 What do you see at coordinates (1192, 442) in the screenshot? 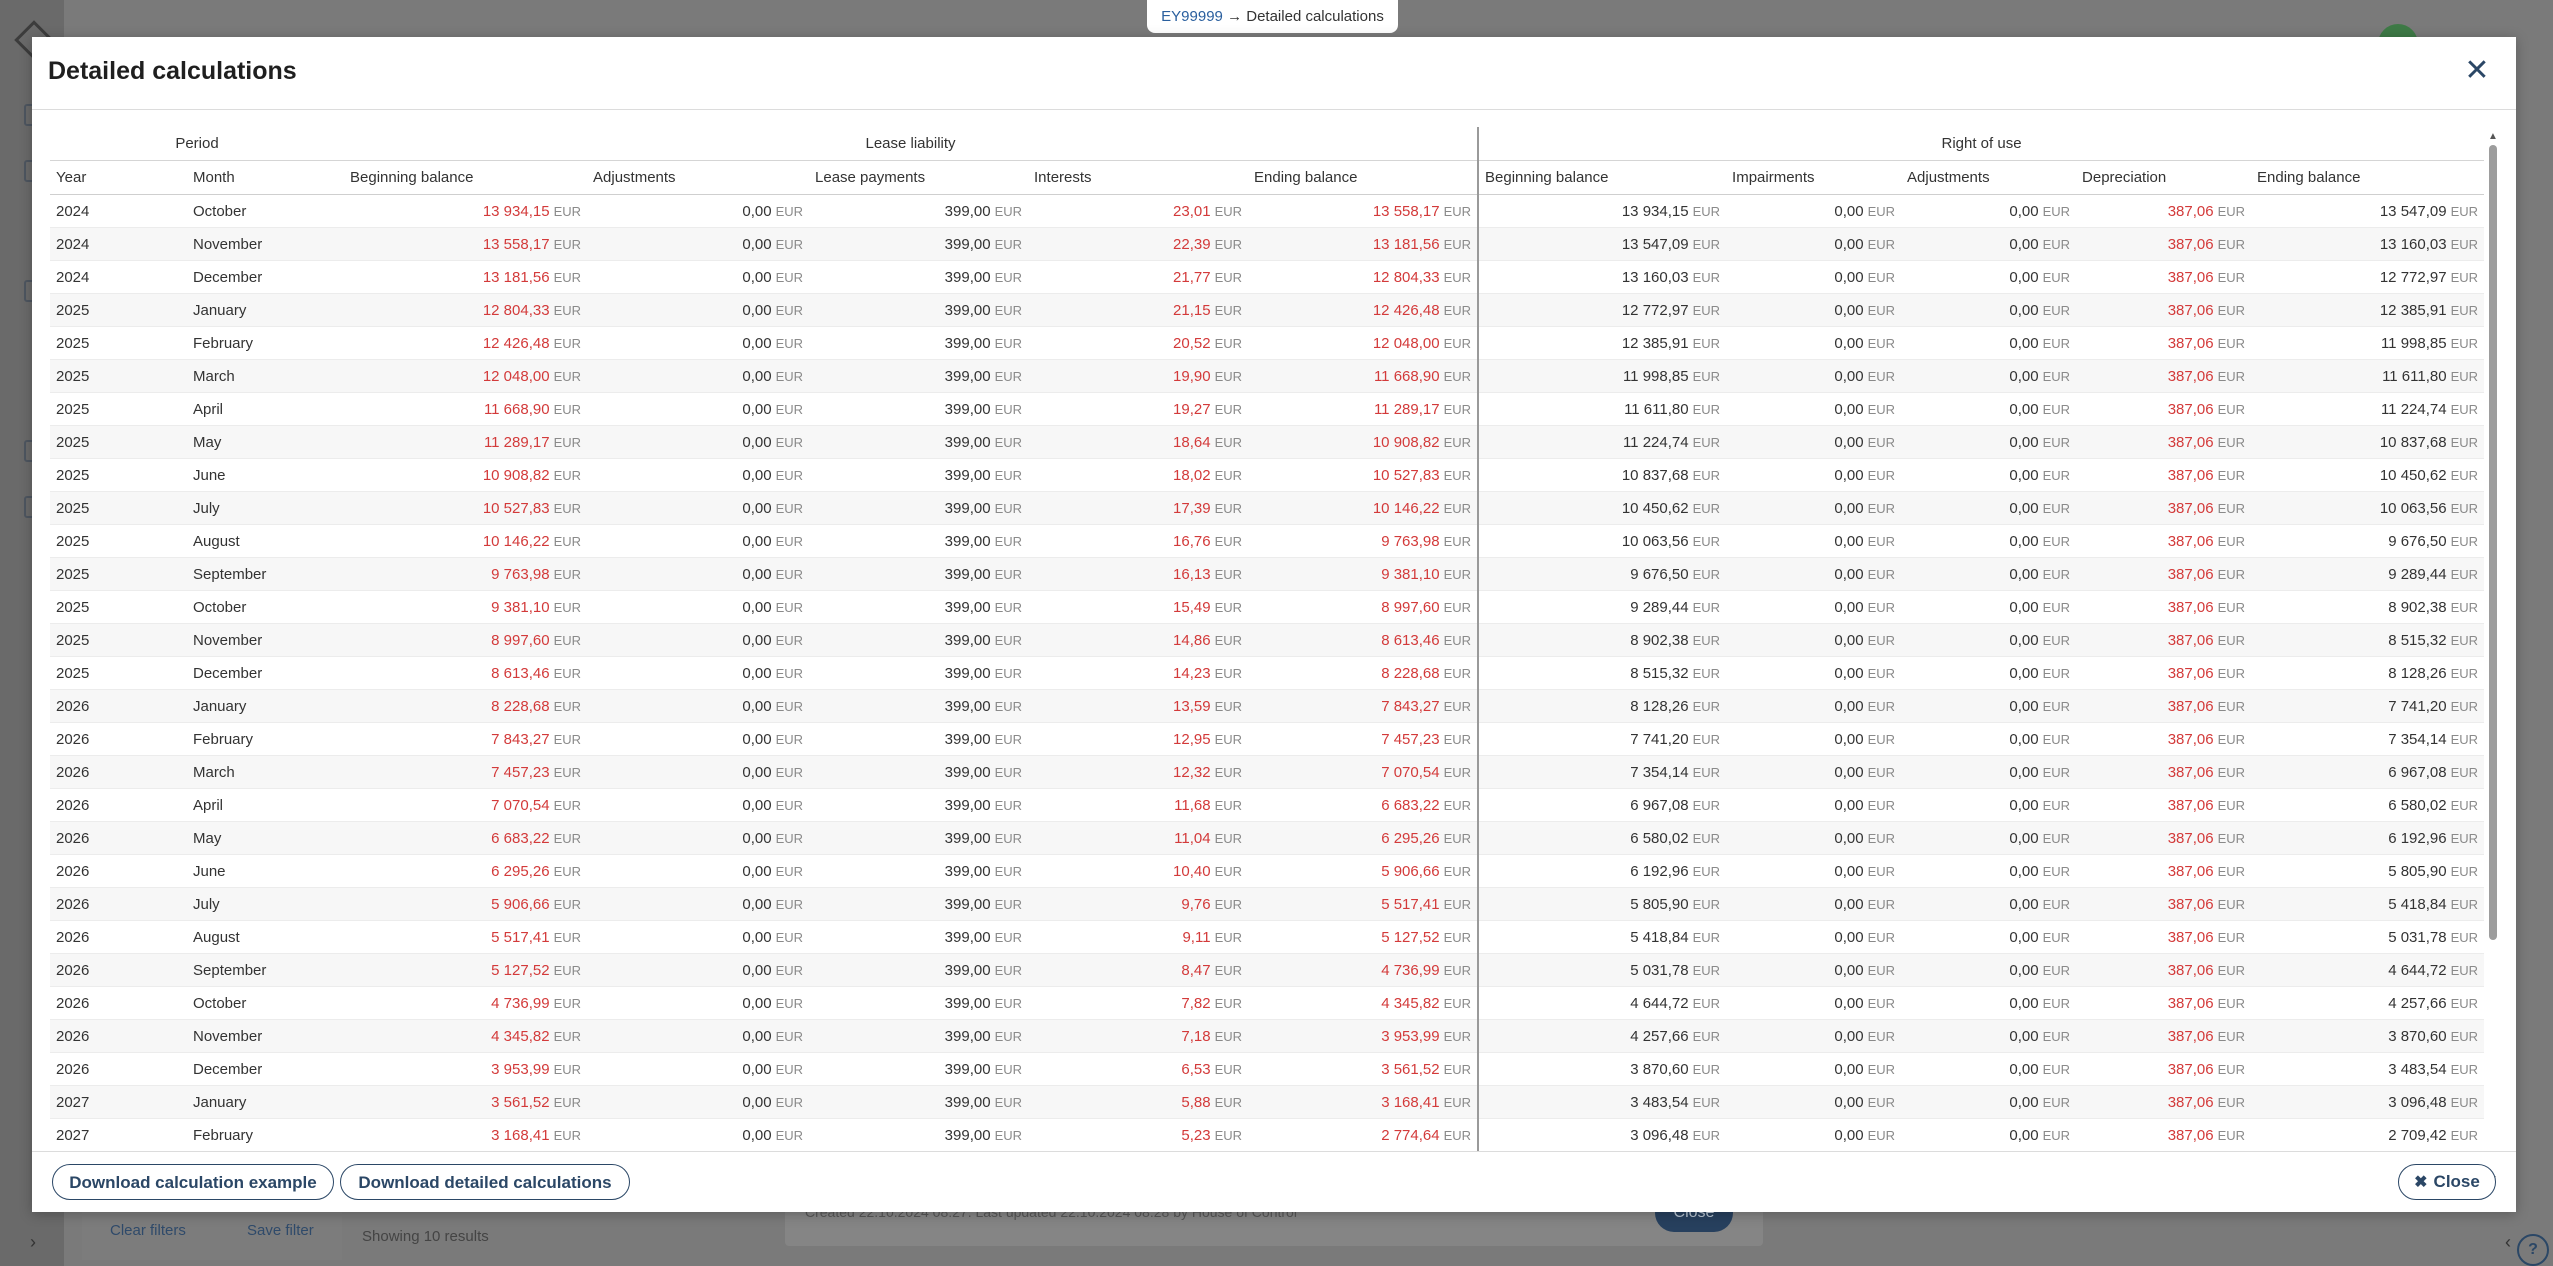
I see `cell-value: 18,64` at bounding box center [1192, 442].